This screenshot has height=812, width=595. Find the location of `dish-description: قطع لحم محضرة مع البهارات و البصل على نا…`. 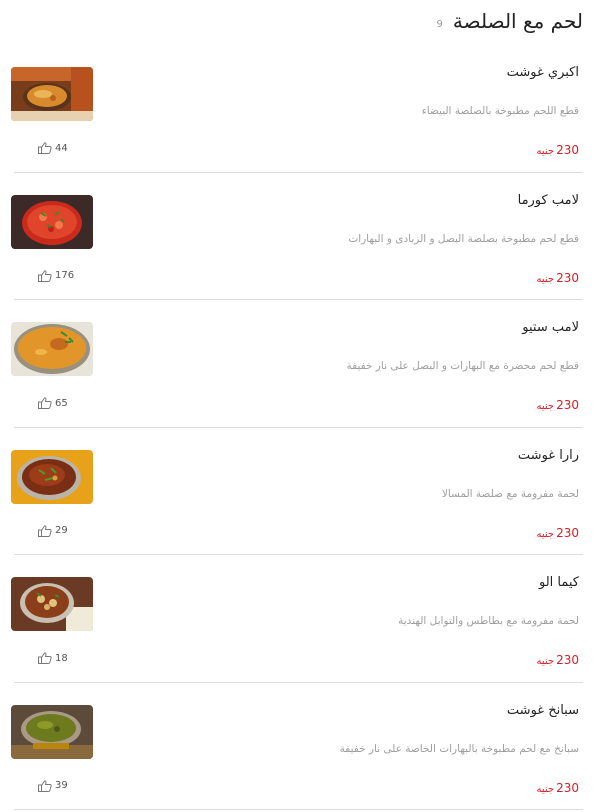

dish-description: قطع لحم محضرة مع البهارات و البصل على نا… is located at coordinates (462, 366).